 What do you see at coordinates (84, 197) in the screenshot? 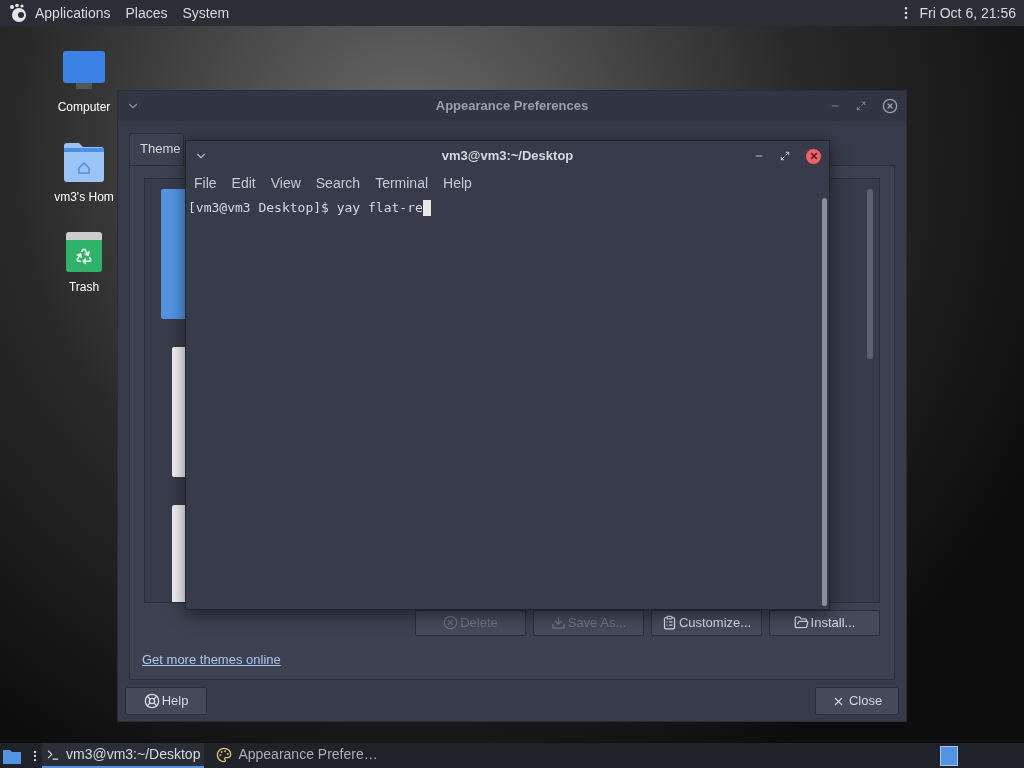
I see `desktop-icon-label: vm3's Hom` at bounding box center [84, 197].